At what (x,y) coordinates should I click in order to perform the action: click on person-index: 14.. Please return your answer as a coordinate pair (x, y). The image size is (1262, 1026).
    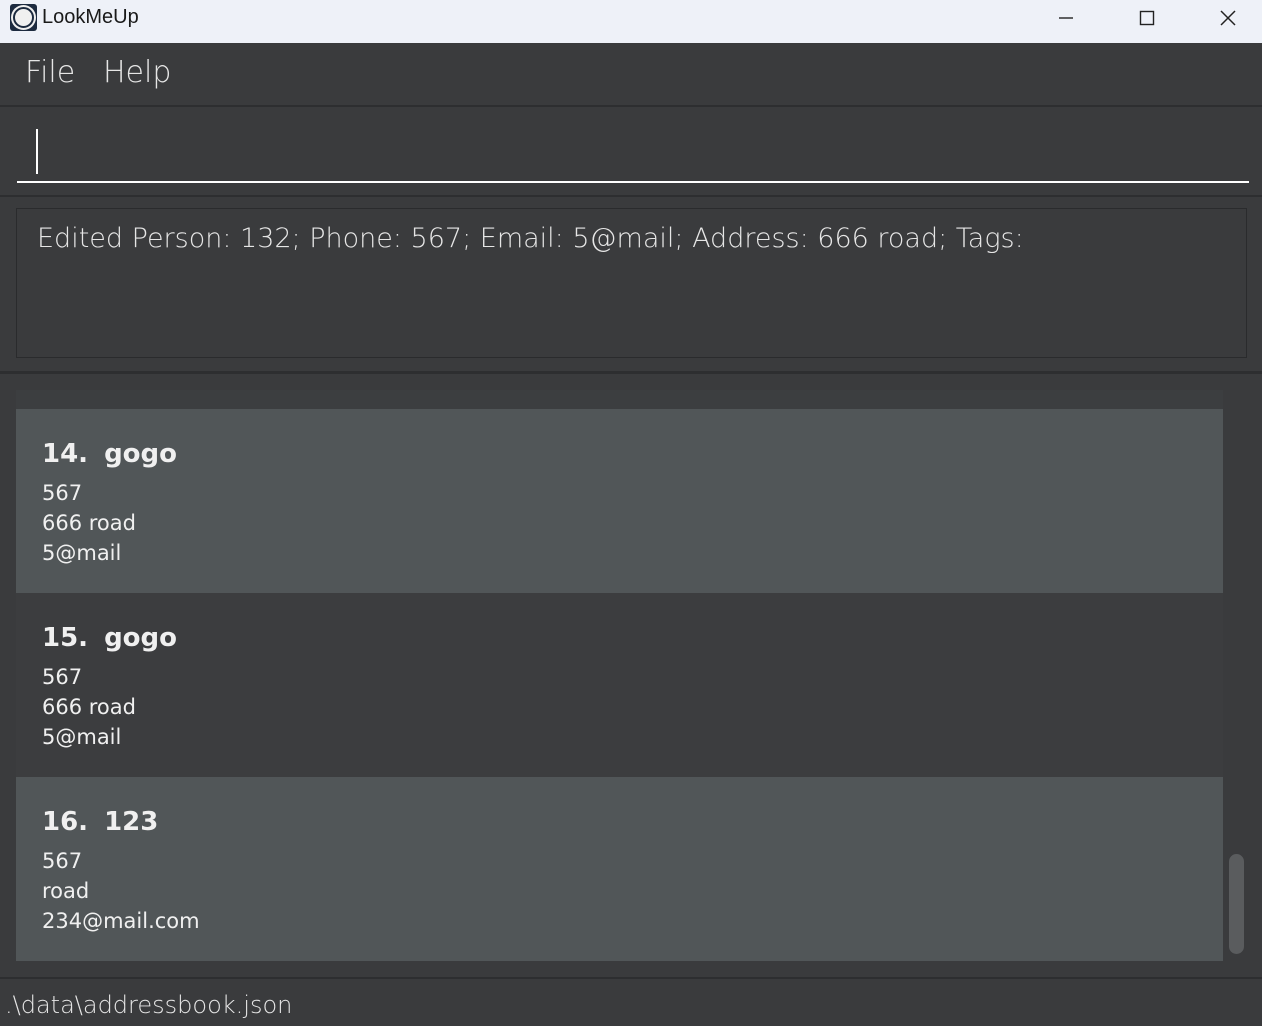
    Looking at the image, I should click on (65, 454).